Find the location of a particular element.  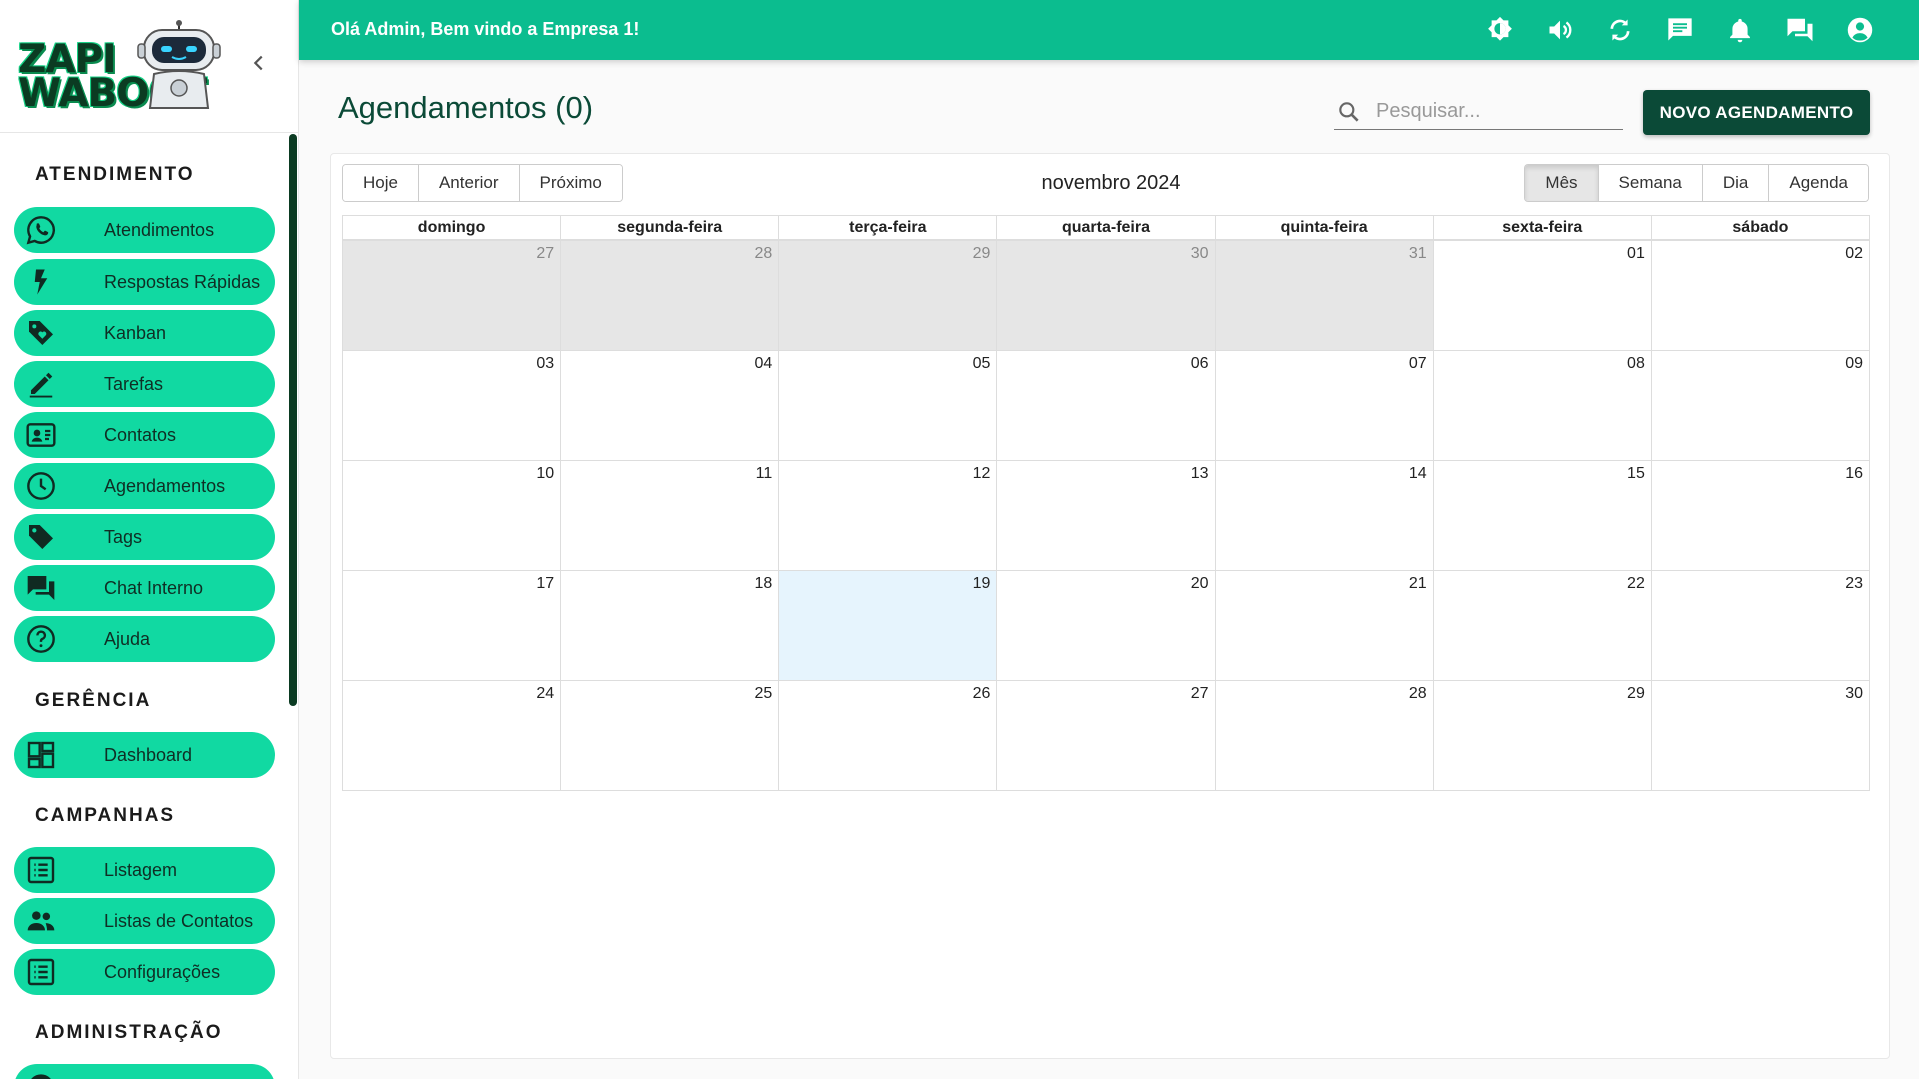

search-input is located at coordinates (1496, 111).